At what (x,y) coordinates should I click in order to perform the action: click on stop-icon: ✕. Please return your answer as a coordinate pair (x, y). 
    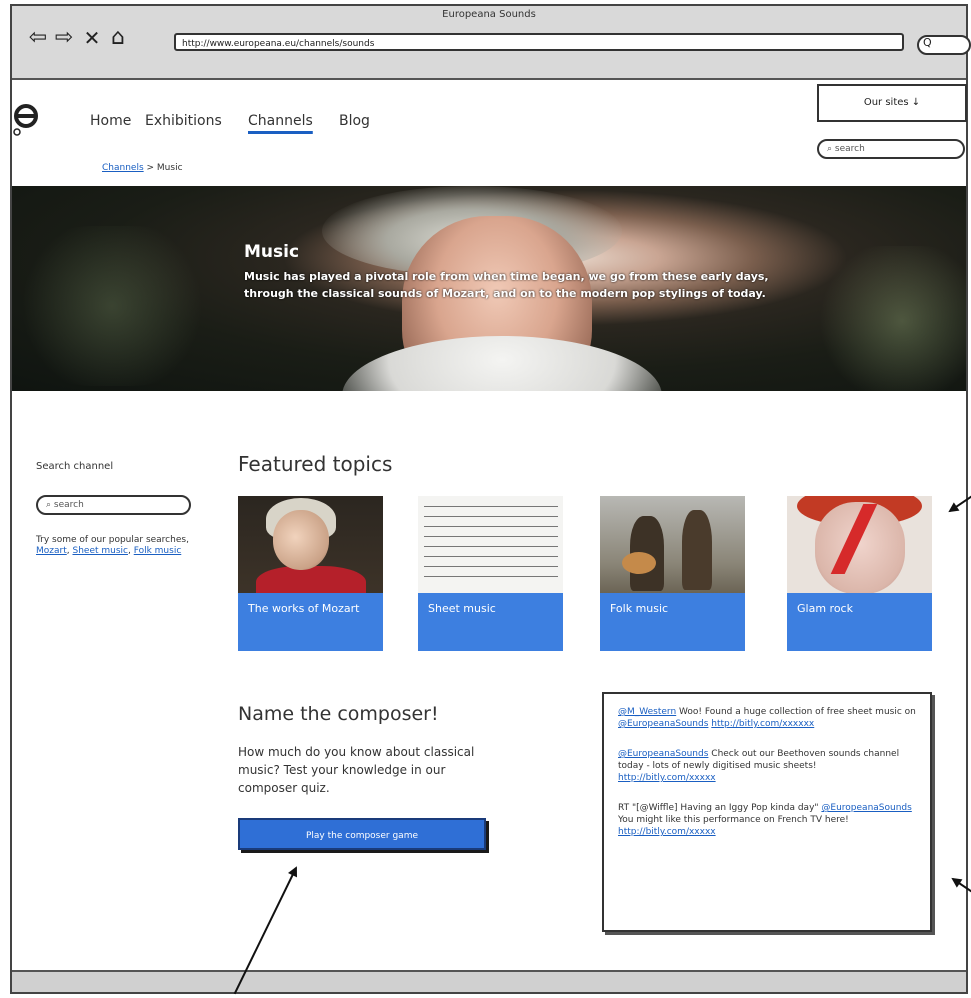
    Looking at the image, I should click on (92, 38).